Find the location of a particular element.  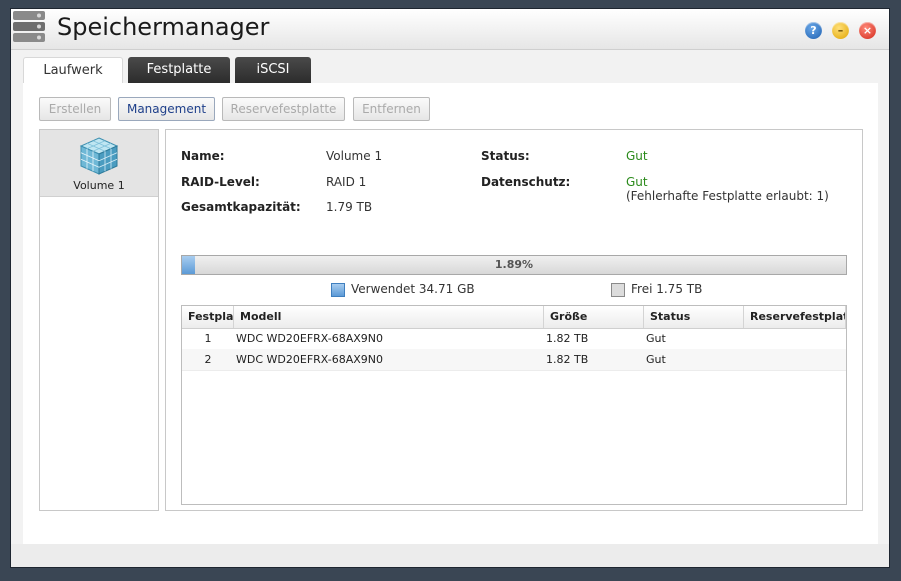

data-protection-label: Datenschutz: is located at coordinates (526, 182).